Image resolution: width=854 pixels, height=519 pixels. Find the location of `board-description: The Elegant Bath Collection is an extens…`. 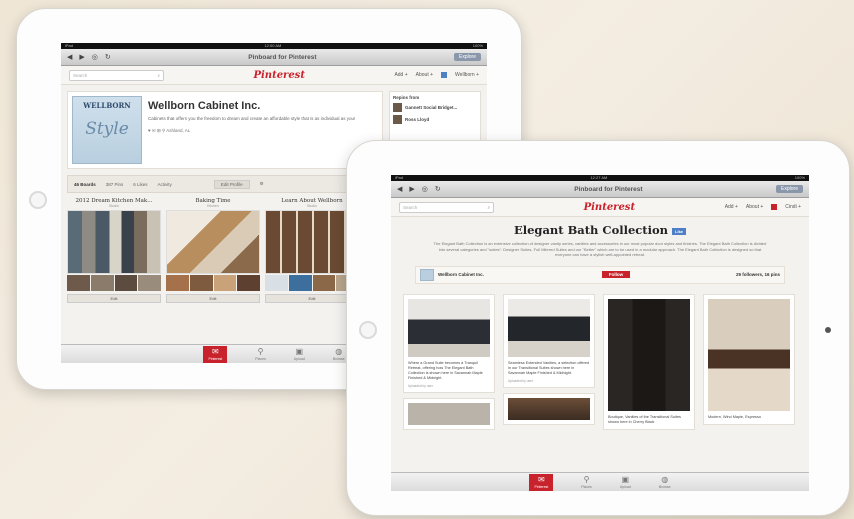

board-description: The Elegant Bath Collection is an extens… is located at coordinates (600, 249).